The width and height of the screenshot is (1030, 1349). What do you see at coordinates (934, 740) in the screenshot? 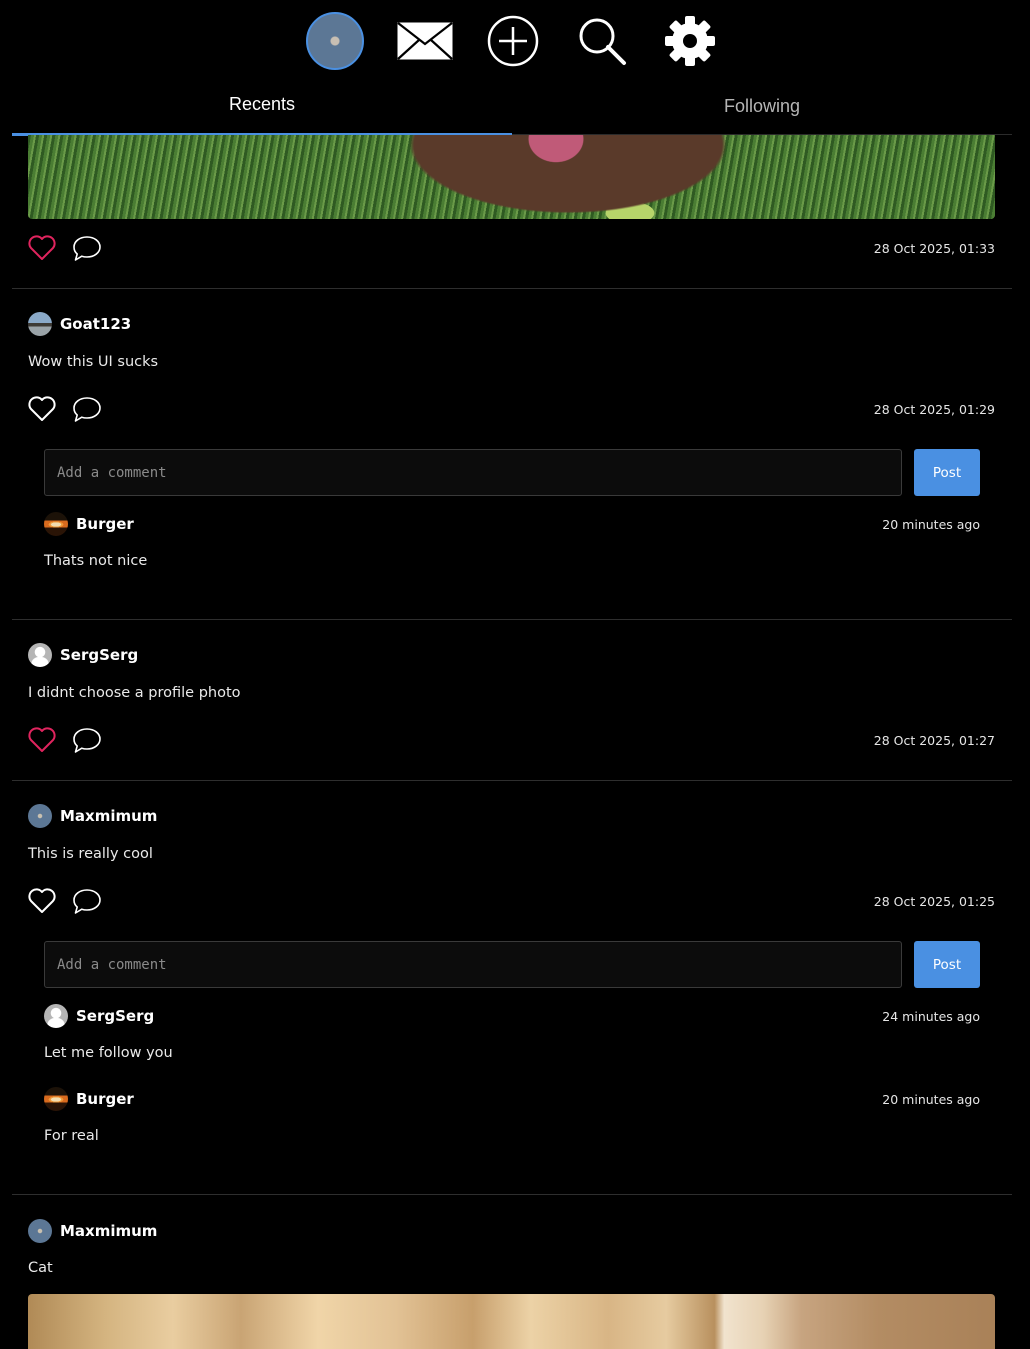
I see `post-timestamp: 28 Oct 2025, 01:27` at bounding box center [934, 740].